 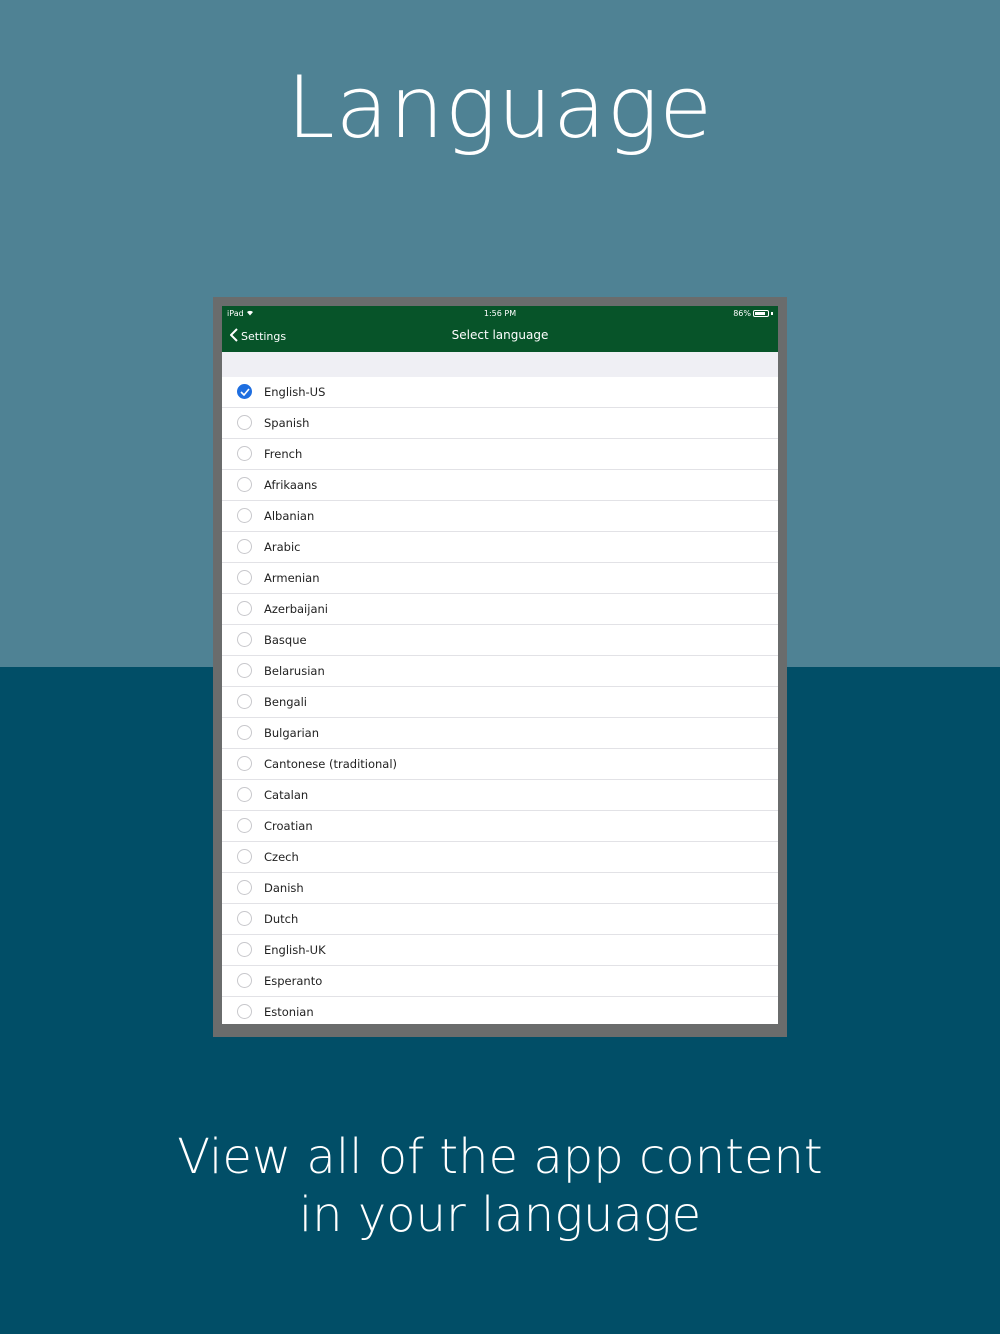 I want to click on caption-line-2: in your language, so click(x=500, y=1215).